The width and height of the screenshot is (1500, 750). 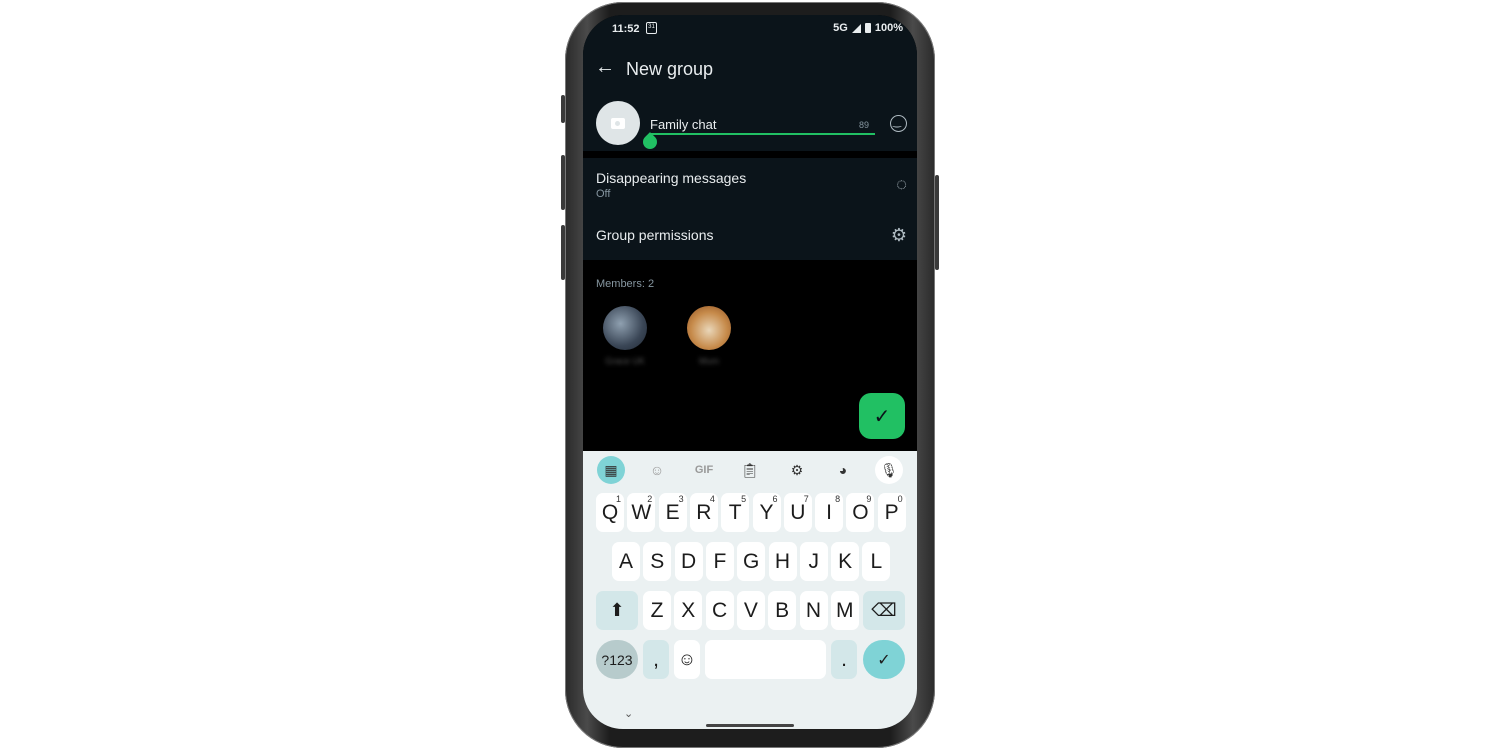 I want to click on key: D, so click(x=688, y=561).